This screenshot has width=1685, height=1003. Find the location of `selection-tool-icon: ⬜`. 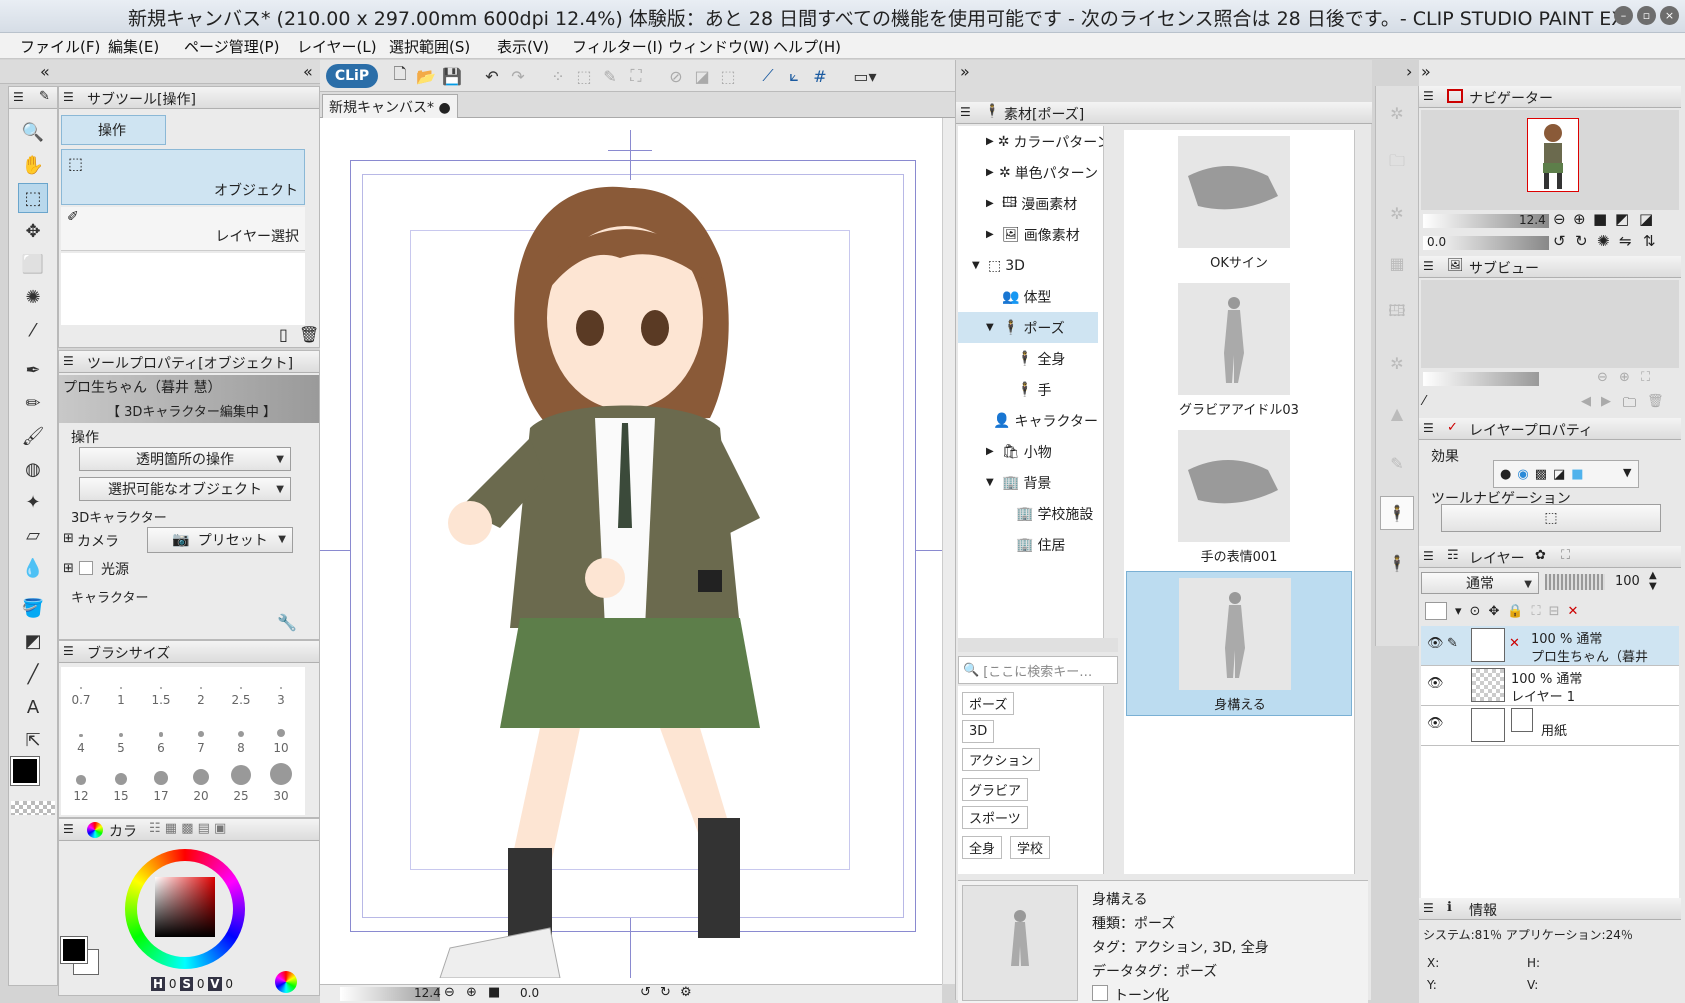

selection-tool-icon: ⬜ is located at coordinates (33, 264).